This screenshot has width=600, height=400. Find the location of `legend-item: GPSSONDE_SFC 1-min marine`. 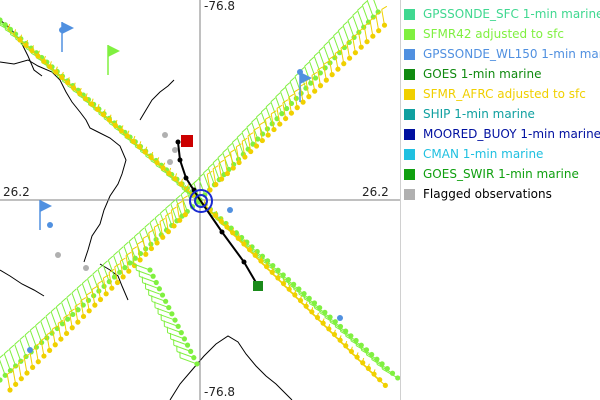

legend-item: GPSSONDE_SFC 1-min marine is located at coordinates (502, 14).